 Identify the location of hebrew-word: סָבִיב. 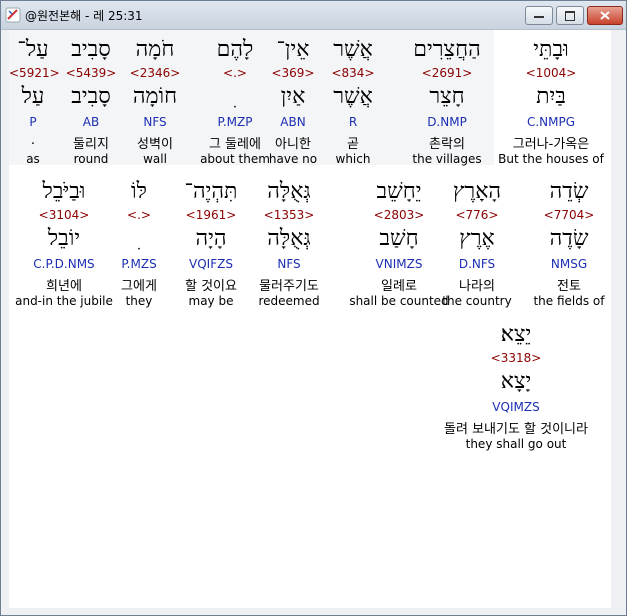
(91, 49).